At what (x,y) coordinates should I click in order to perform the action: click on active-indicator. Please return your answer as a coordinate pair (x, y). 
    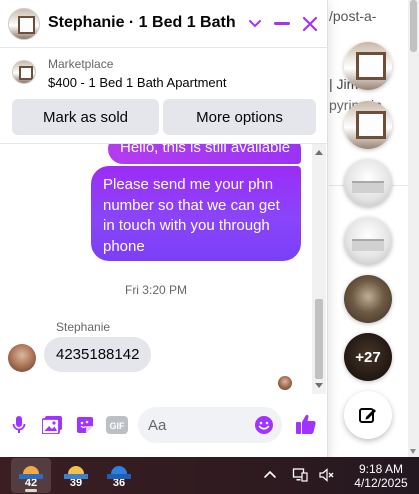
    Looking at the image, I should click on (31, 490).